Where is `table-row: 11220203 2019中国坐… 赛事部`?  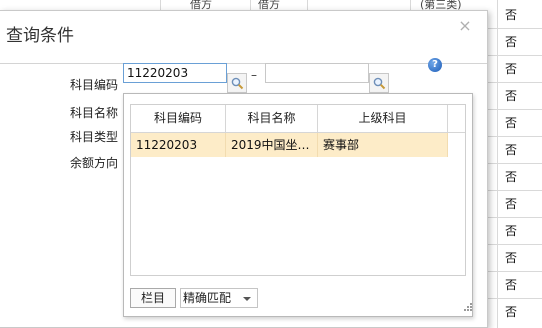 table-row: 11220203 2019中国坐… 赛事部 is located at coordinates (289, 145).